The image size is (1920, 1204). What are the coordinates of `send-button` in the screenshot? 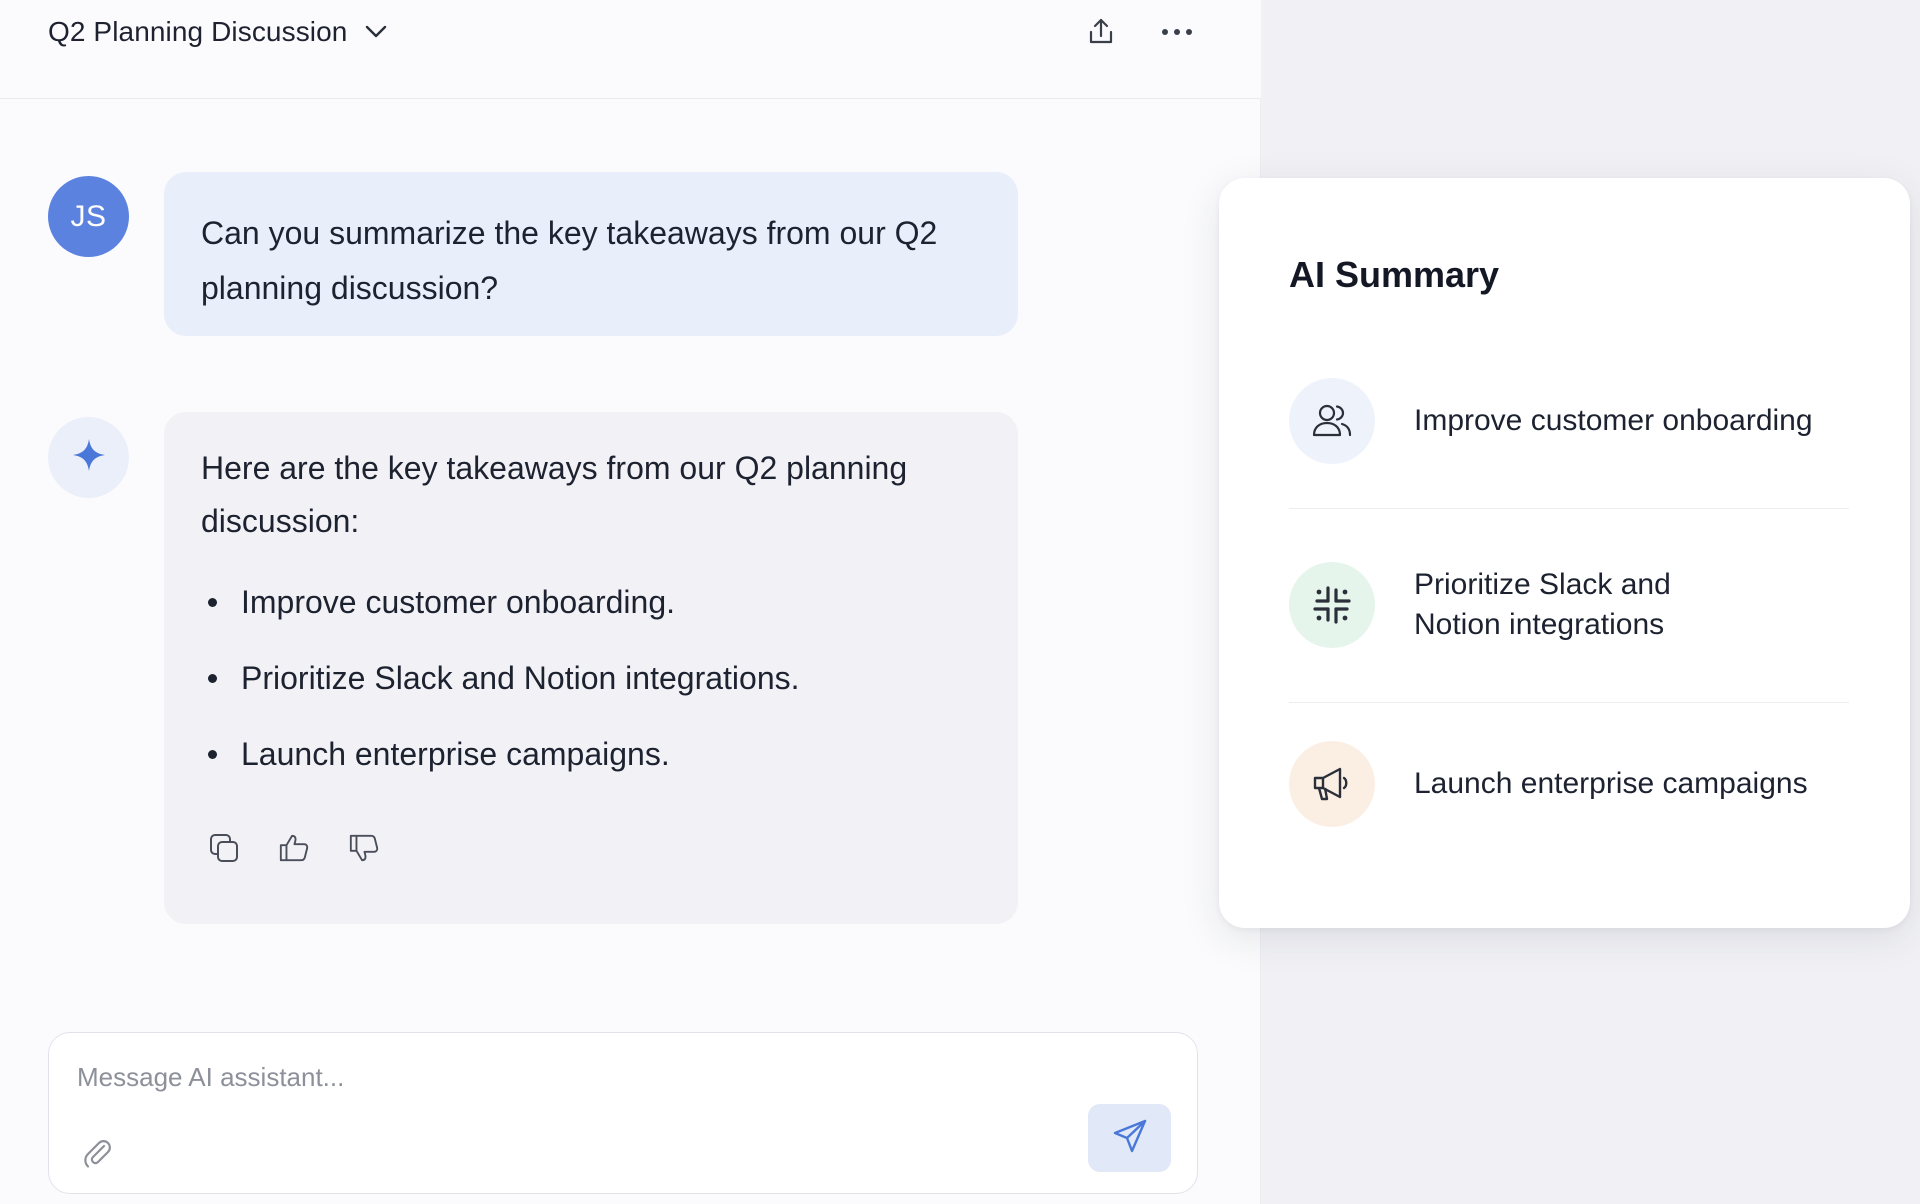 It's located at (1129, 1138).